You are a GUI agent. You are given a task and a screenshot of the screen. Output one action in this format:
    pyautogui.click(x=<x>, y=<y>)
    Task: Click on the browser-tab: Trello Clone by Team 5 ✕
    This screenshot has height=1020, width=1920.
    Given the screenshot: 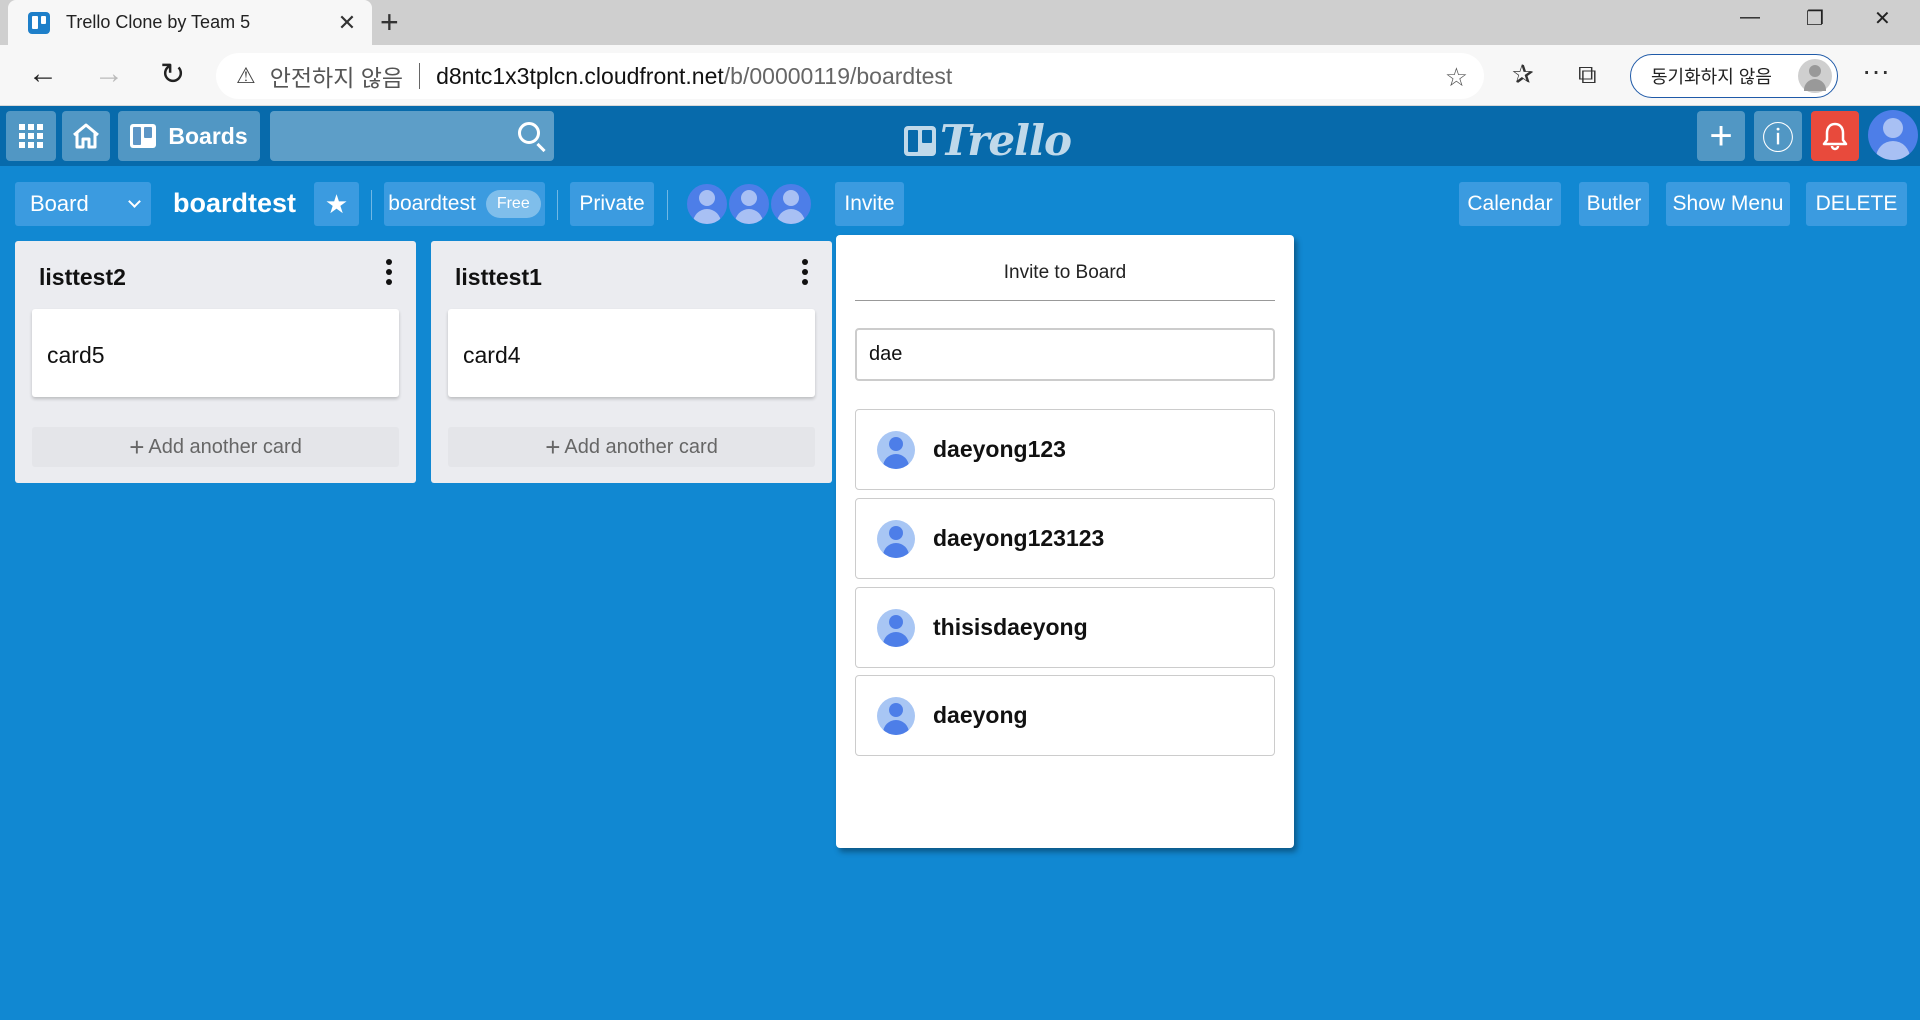 What is the action you would take?
    pyautogui.click(x=190, y=22)
    